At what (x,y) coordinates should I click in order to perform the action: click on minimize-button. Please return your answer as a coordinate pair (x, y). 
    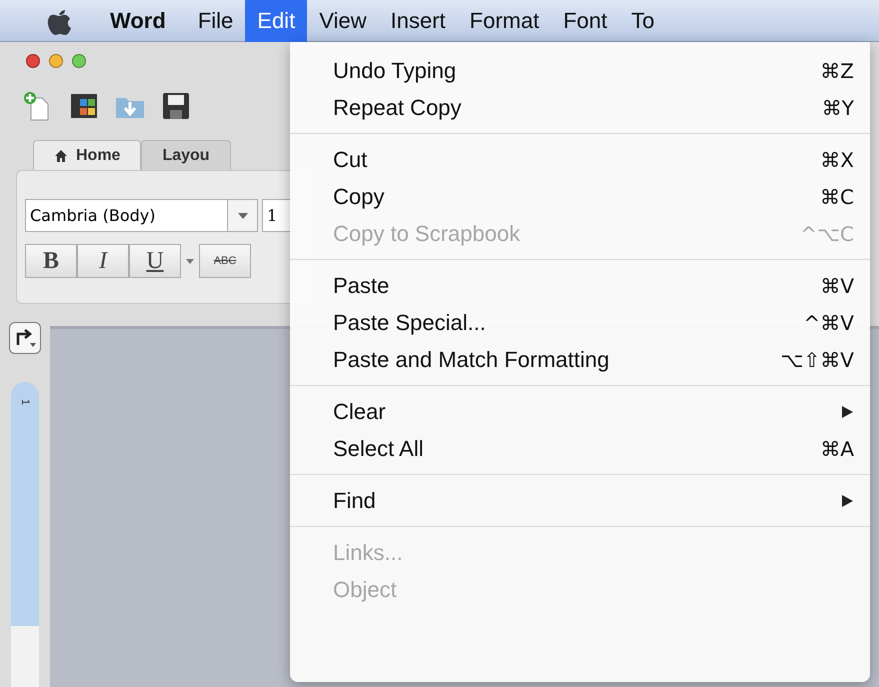
    Looking at the image, I should click on (56, 61).